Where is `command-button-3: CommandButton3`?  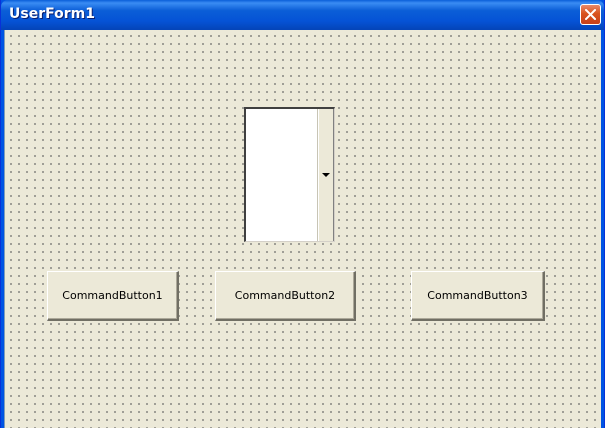 command-button-3: CommandButton3 is located at coordinates (478, 296).